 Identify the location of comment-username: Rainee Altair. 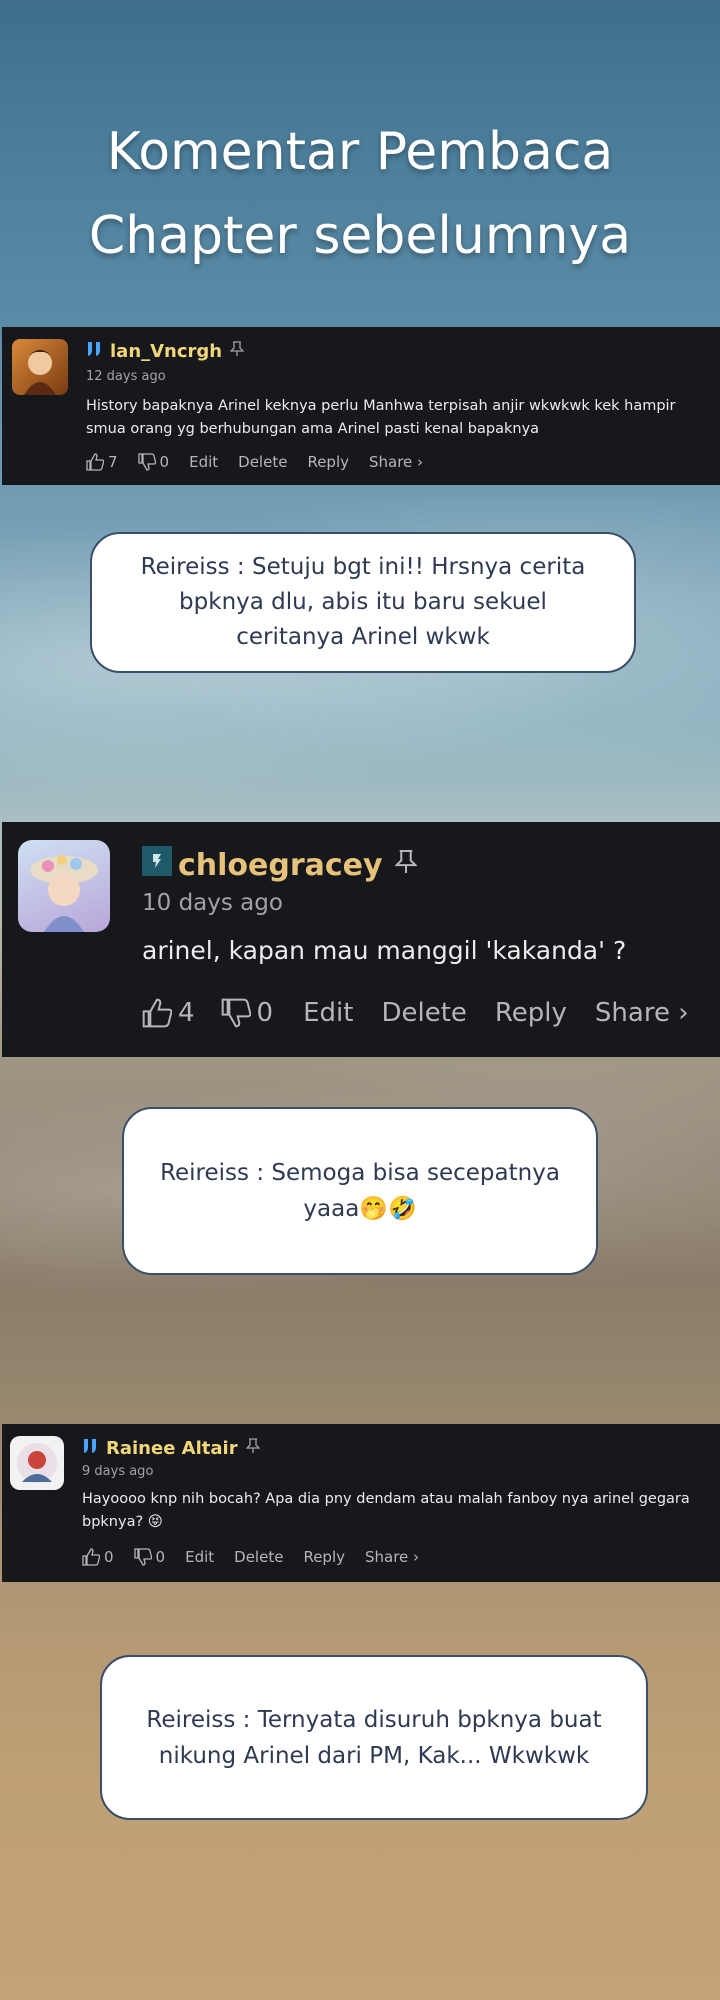
(171, 1448).